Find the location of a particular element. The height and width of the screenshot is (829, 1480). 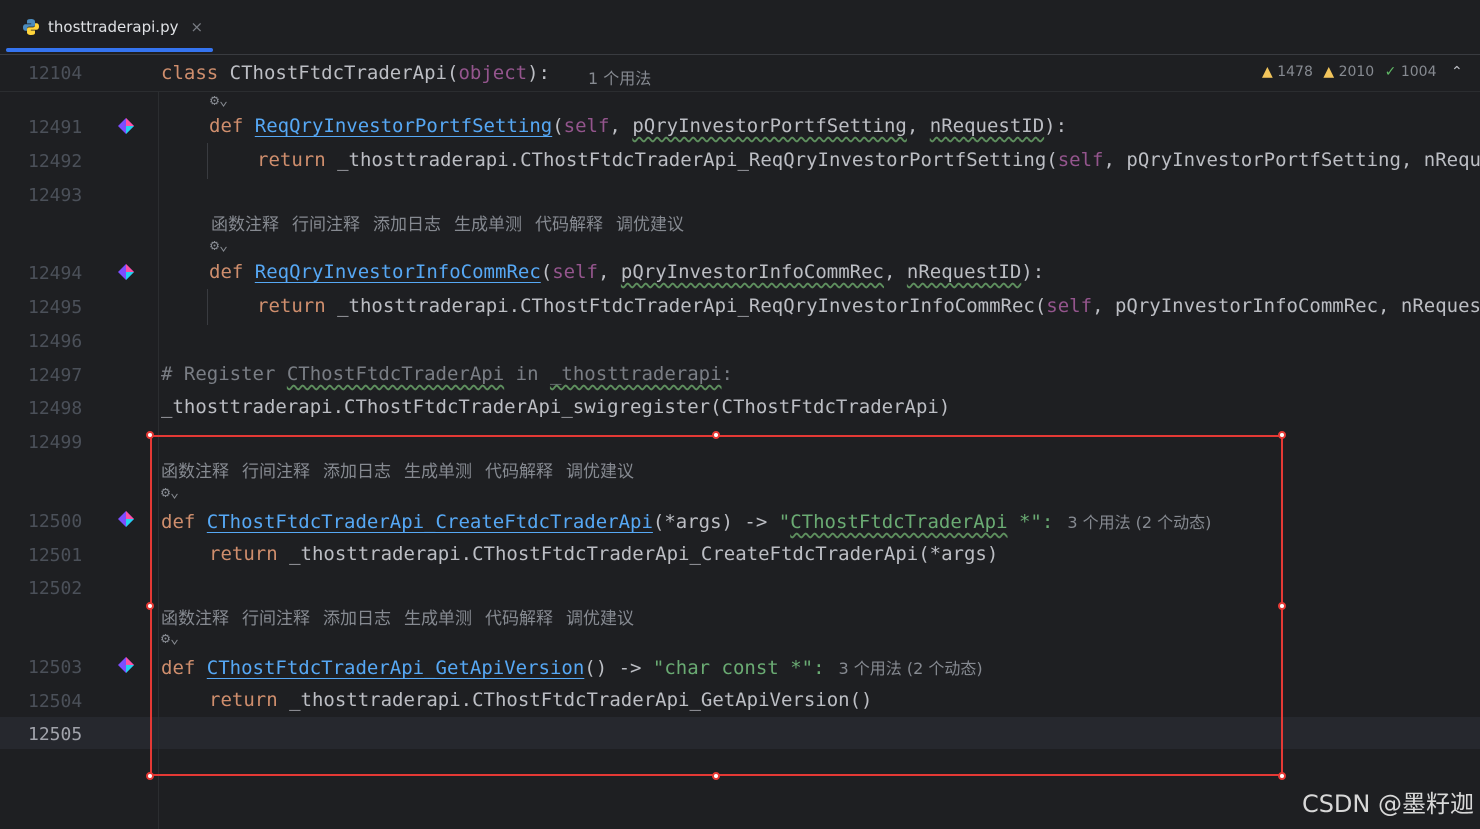

watermark: CSDN @墨籽迦 is located at coordinates (1387, 804).